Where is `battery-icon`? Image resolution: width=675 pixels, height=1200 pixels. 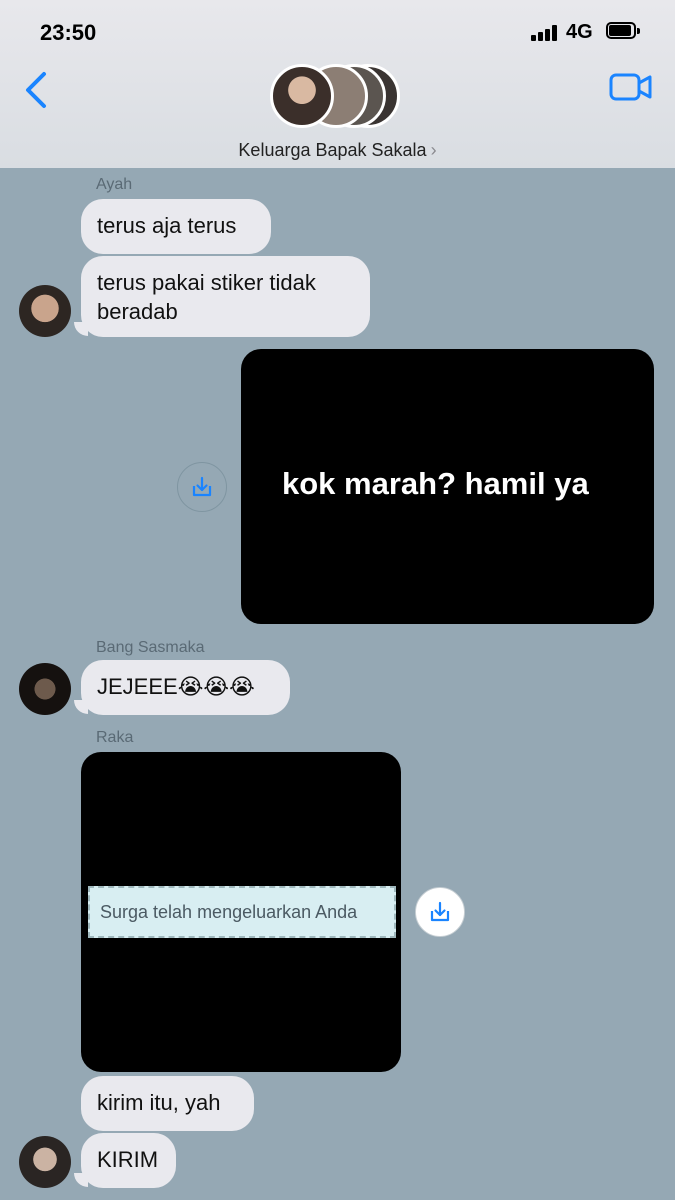 battery-icon is located at coordinates (623, 32).